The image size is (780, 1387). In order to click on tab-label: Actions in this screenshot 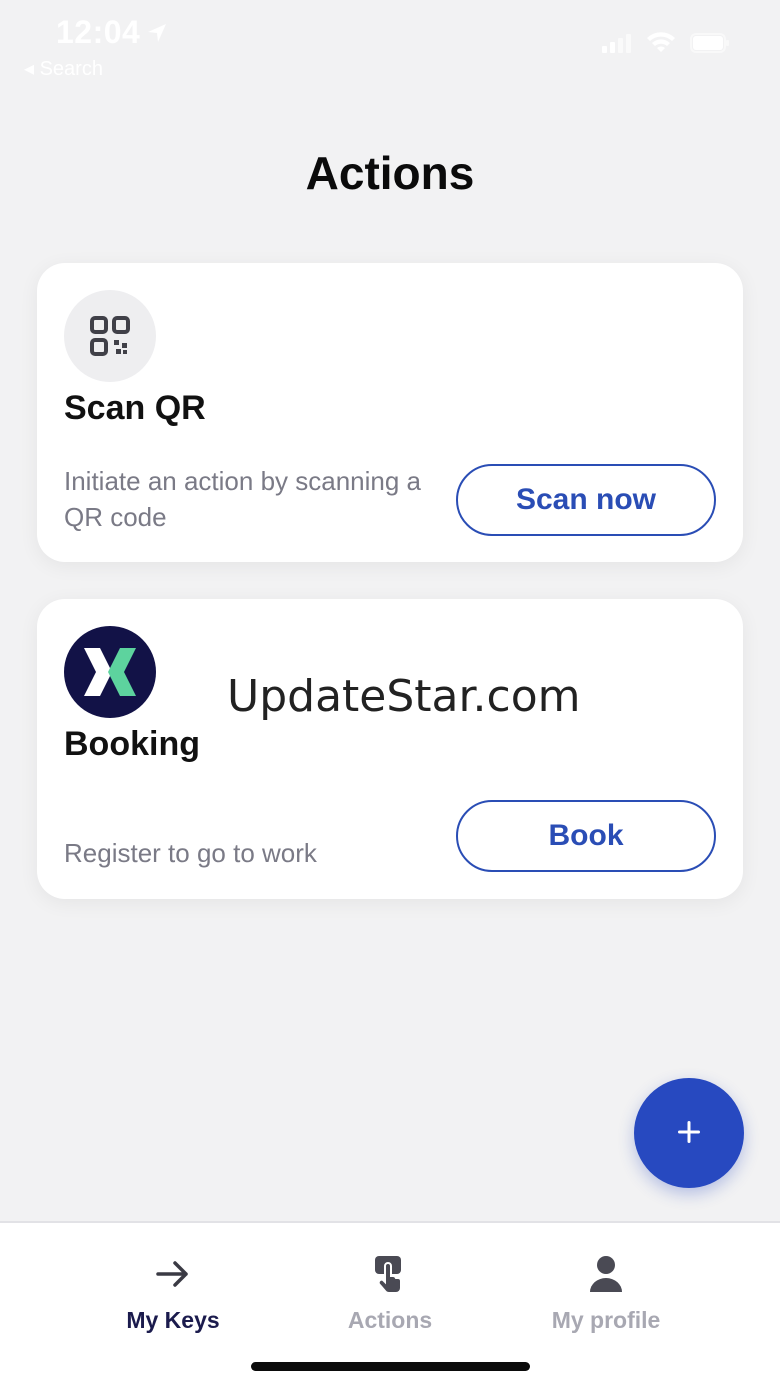, I will do `click(390, 1320)`.